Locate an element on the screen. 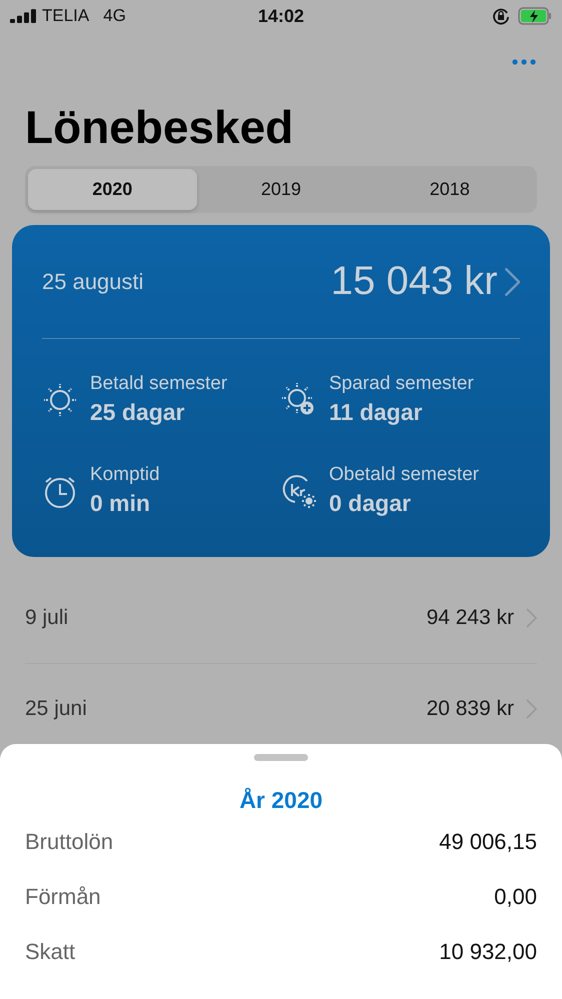 The width and height of the screenshot is (562, 999). page-title: Lönebesked is located at coordinates (159, 127).